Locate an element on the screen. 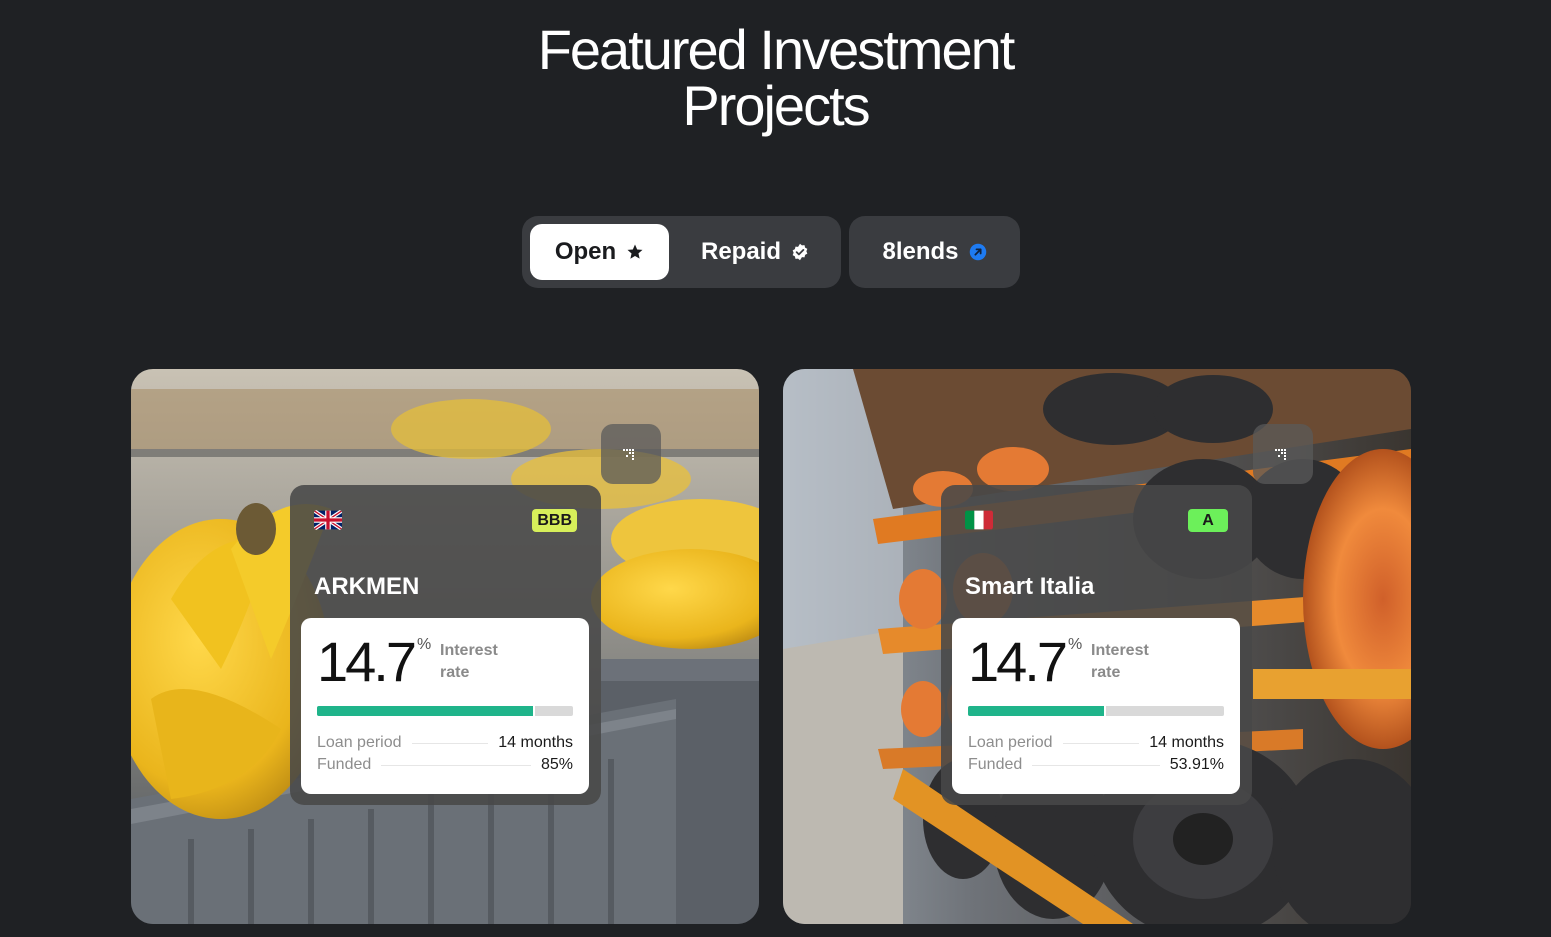 This screenshot has height=937, width=1551. star-icon is located at coordinates (635, 251).